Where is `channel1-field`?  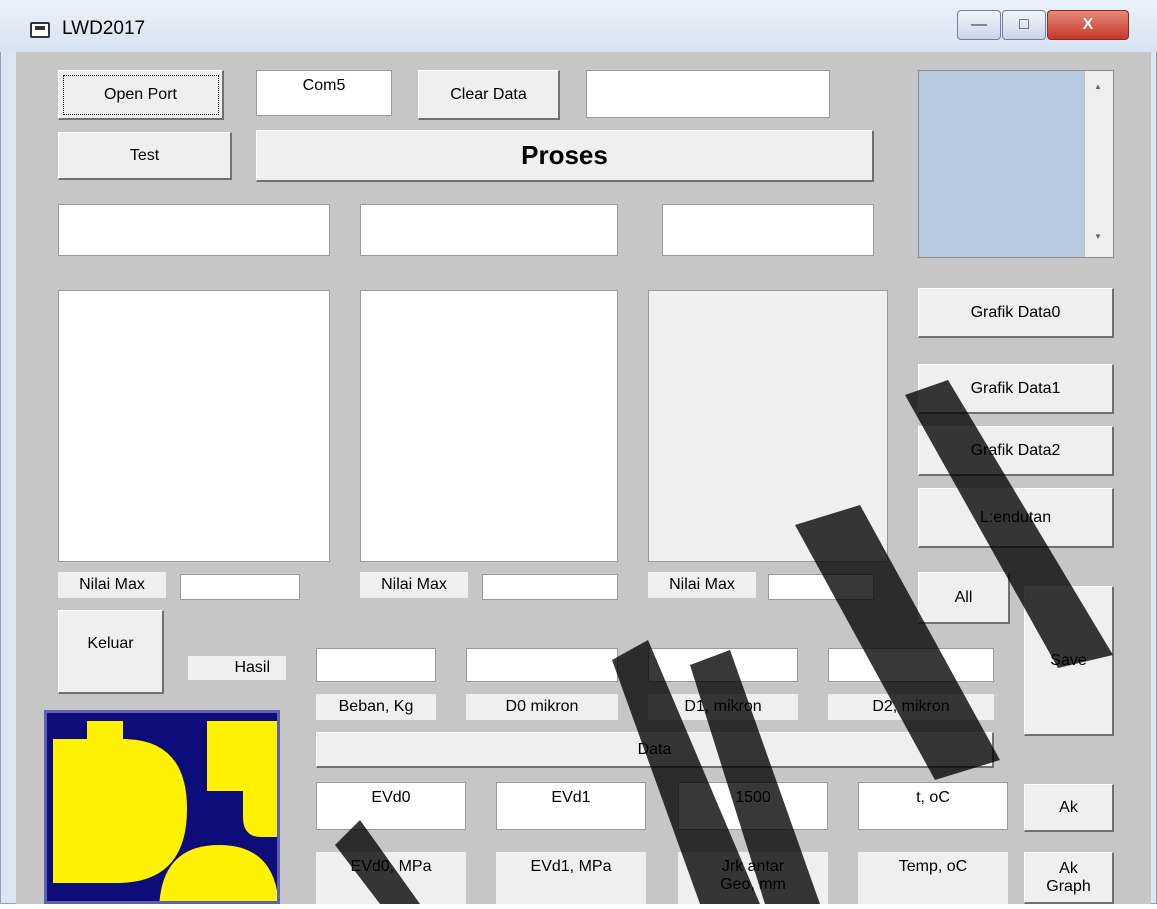 channel1-field is located at coordinates (489, 230).